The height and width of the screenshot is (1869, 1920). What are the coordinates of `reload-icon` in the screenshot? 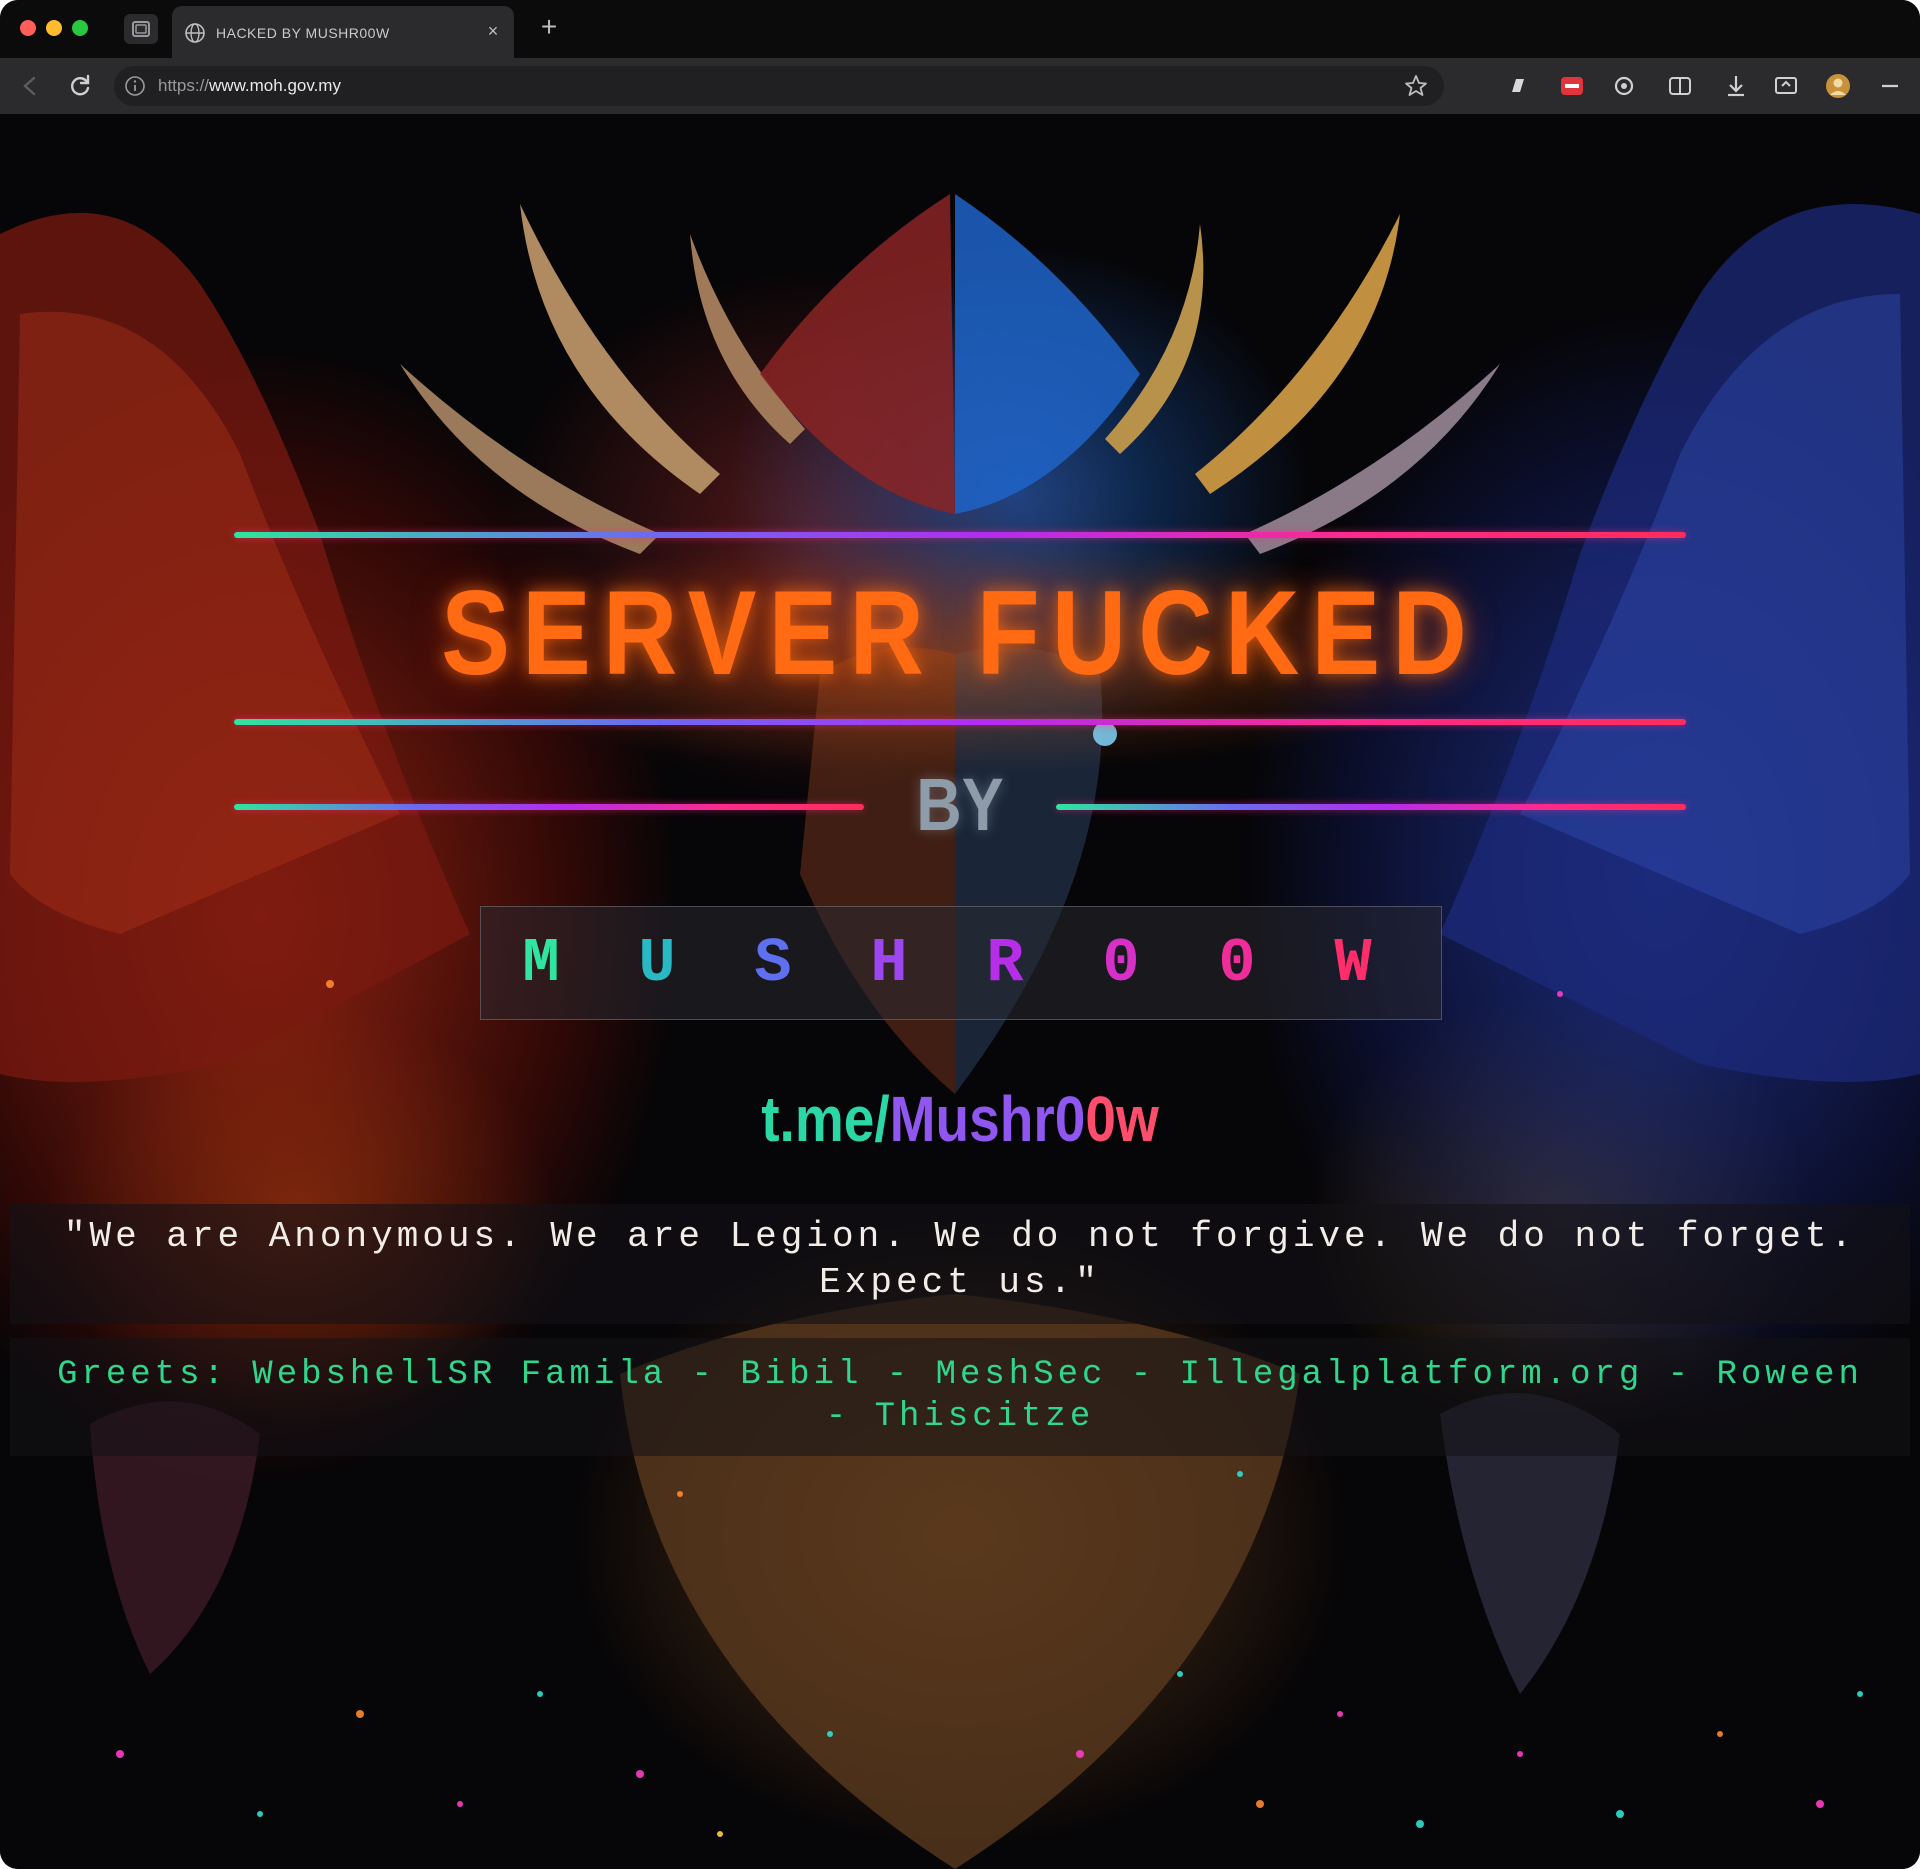 It's located at (80, 86).